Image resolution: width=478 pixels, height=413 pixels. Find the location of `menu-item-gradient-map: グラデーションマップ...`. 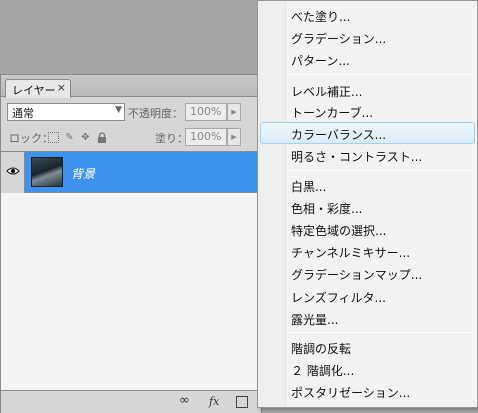

menu-item-gradient-map: グラデーションマップ... is located at coordinates (367, 273).